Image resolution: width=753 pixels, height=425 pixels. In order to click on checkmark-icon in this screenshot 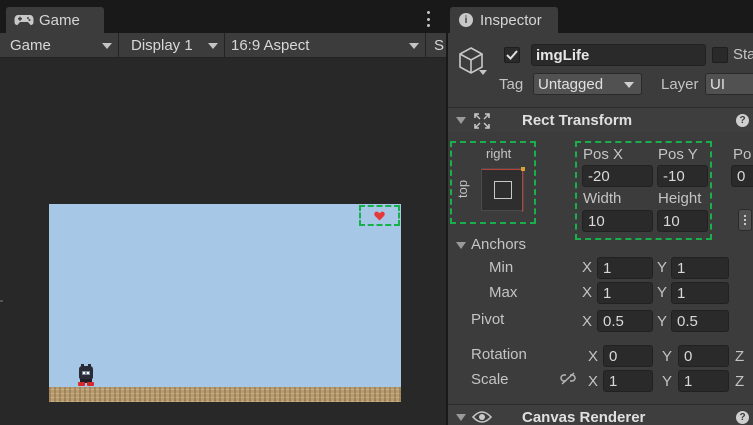, I will do `click(512, 55)`.